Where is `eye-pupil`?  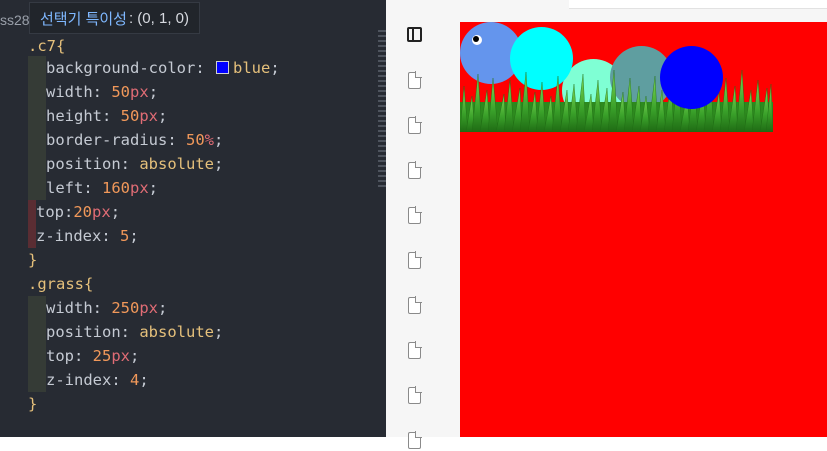 eye-pupil is located at coordinates (476, 39).